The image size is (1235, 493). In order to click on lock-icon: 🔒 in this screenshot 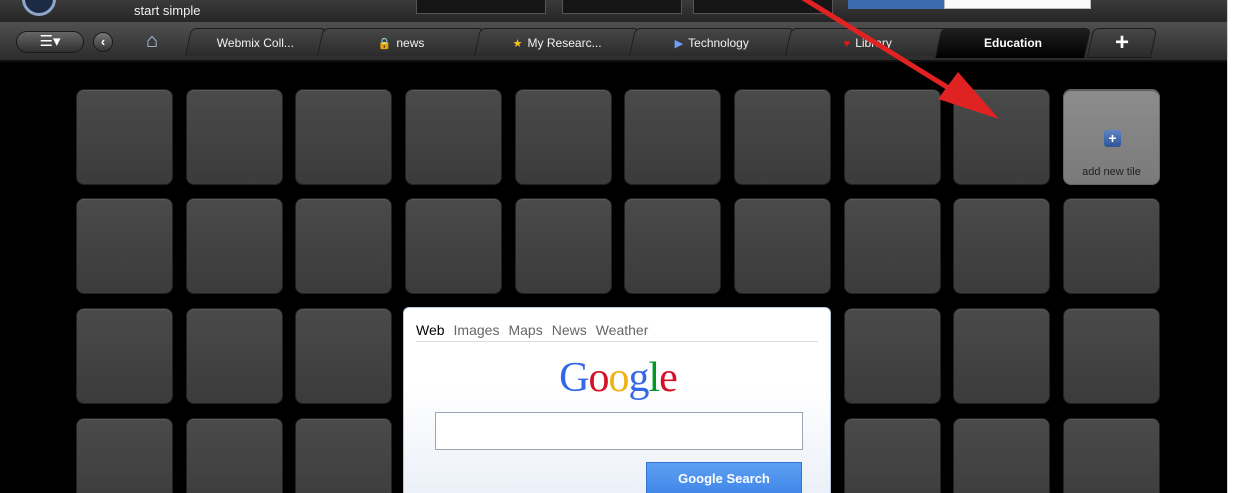, I will do `click(384, 44)`.